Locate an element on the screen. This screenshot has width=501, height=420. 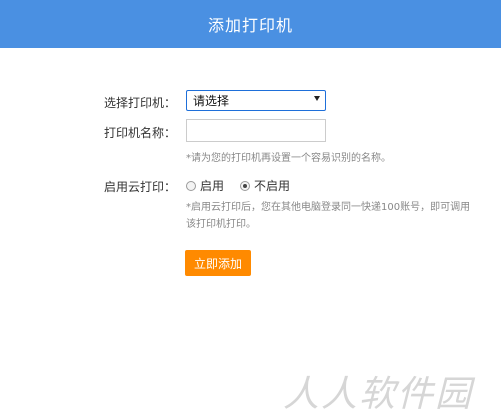
dialog-title: 添加打印机 is located at coordinates (250, 25).